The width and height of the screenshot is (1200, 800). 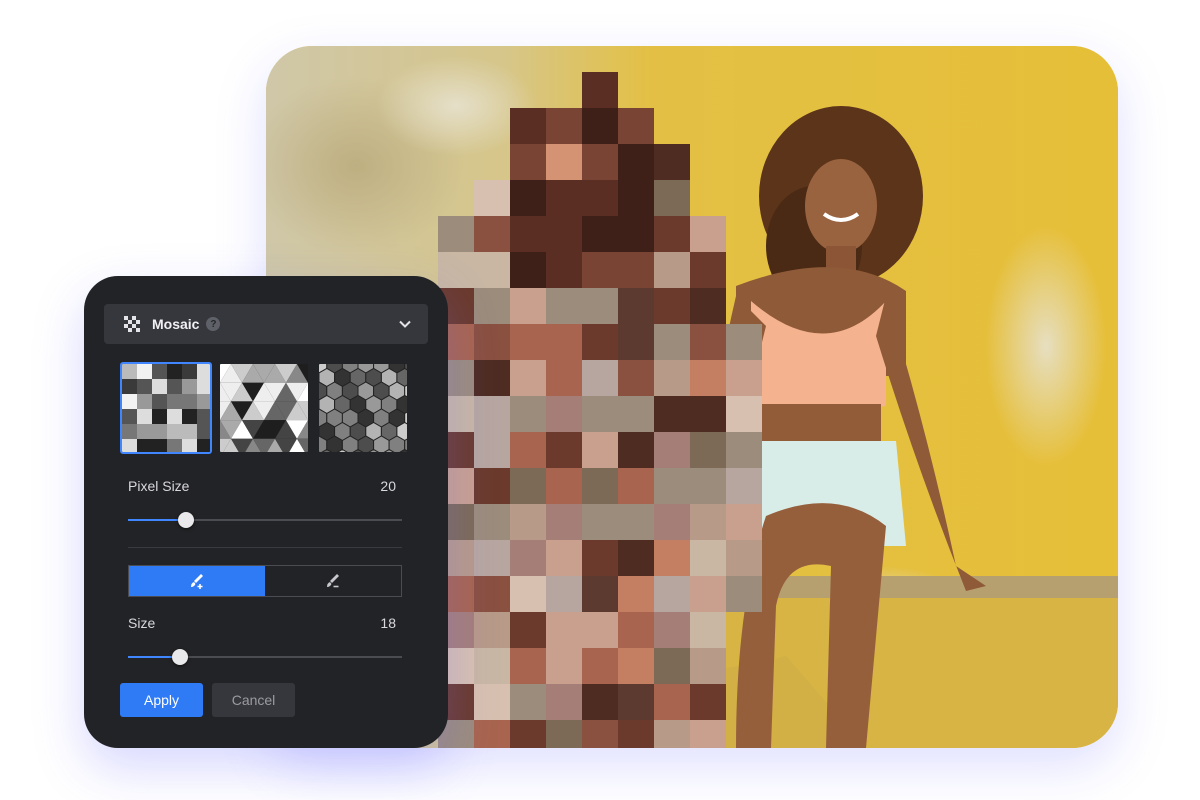 I want to click on style-square-mosaic, so click(x=166, y=408).